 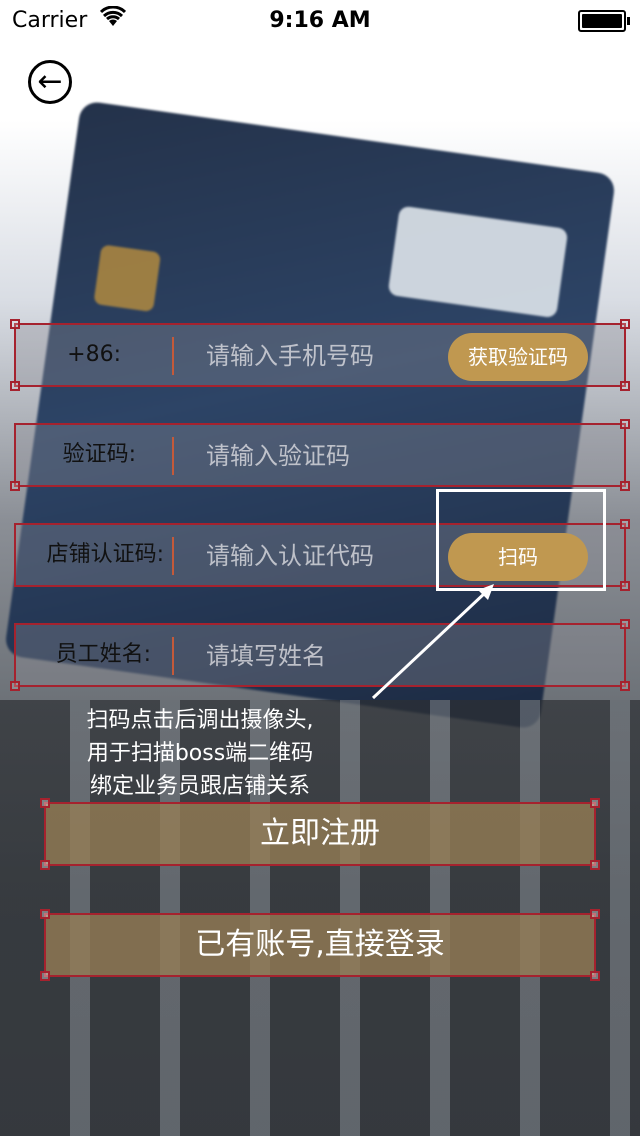 What do you see at coordinates (103, 654) in the screenshot?
I see `employee-name-label: 员工姓名:` at bounding box center [103, 654].